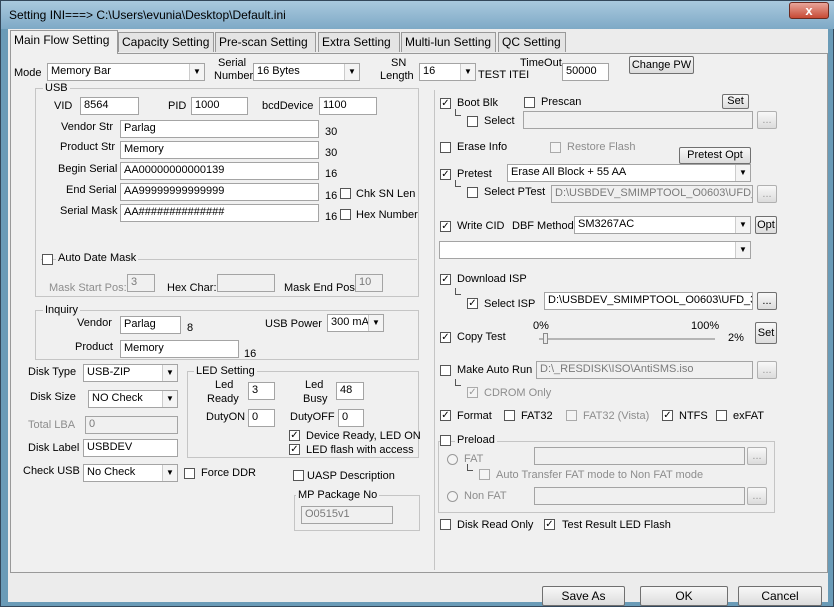 This screenshot has width=834, height=607. I want to click on mask-end-pos-input: 10, so click(369, 283).